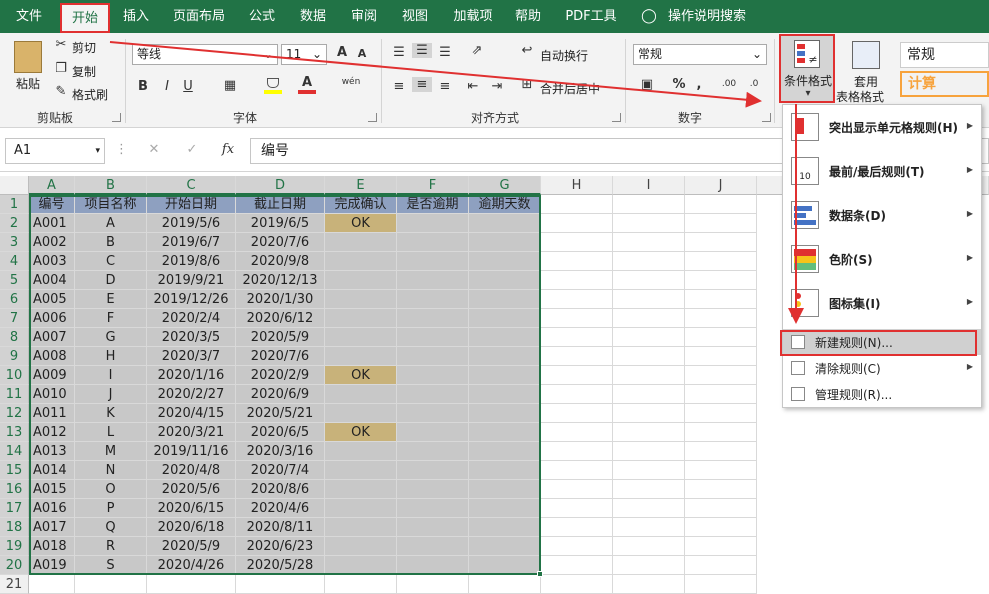 This screenshot has height=594, width=989. Describe the element at coordinates (435, 74) in the screenshot. I see `arrow-to-conditional-format` at that location.